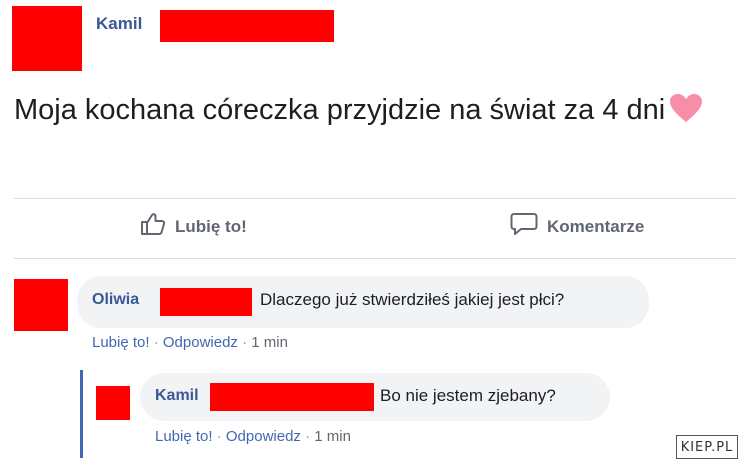 Image resolution: width=750 pixels, height=467 pixels. I want to click on like-button: Lubię to!, so click(193, 226).